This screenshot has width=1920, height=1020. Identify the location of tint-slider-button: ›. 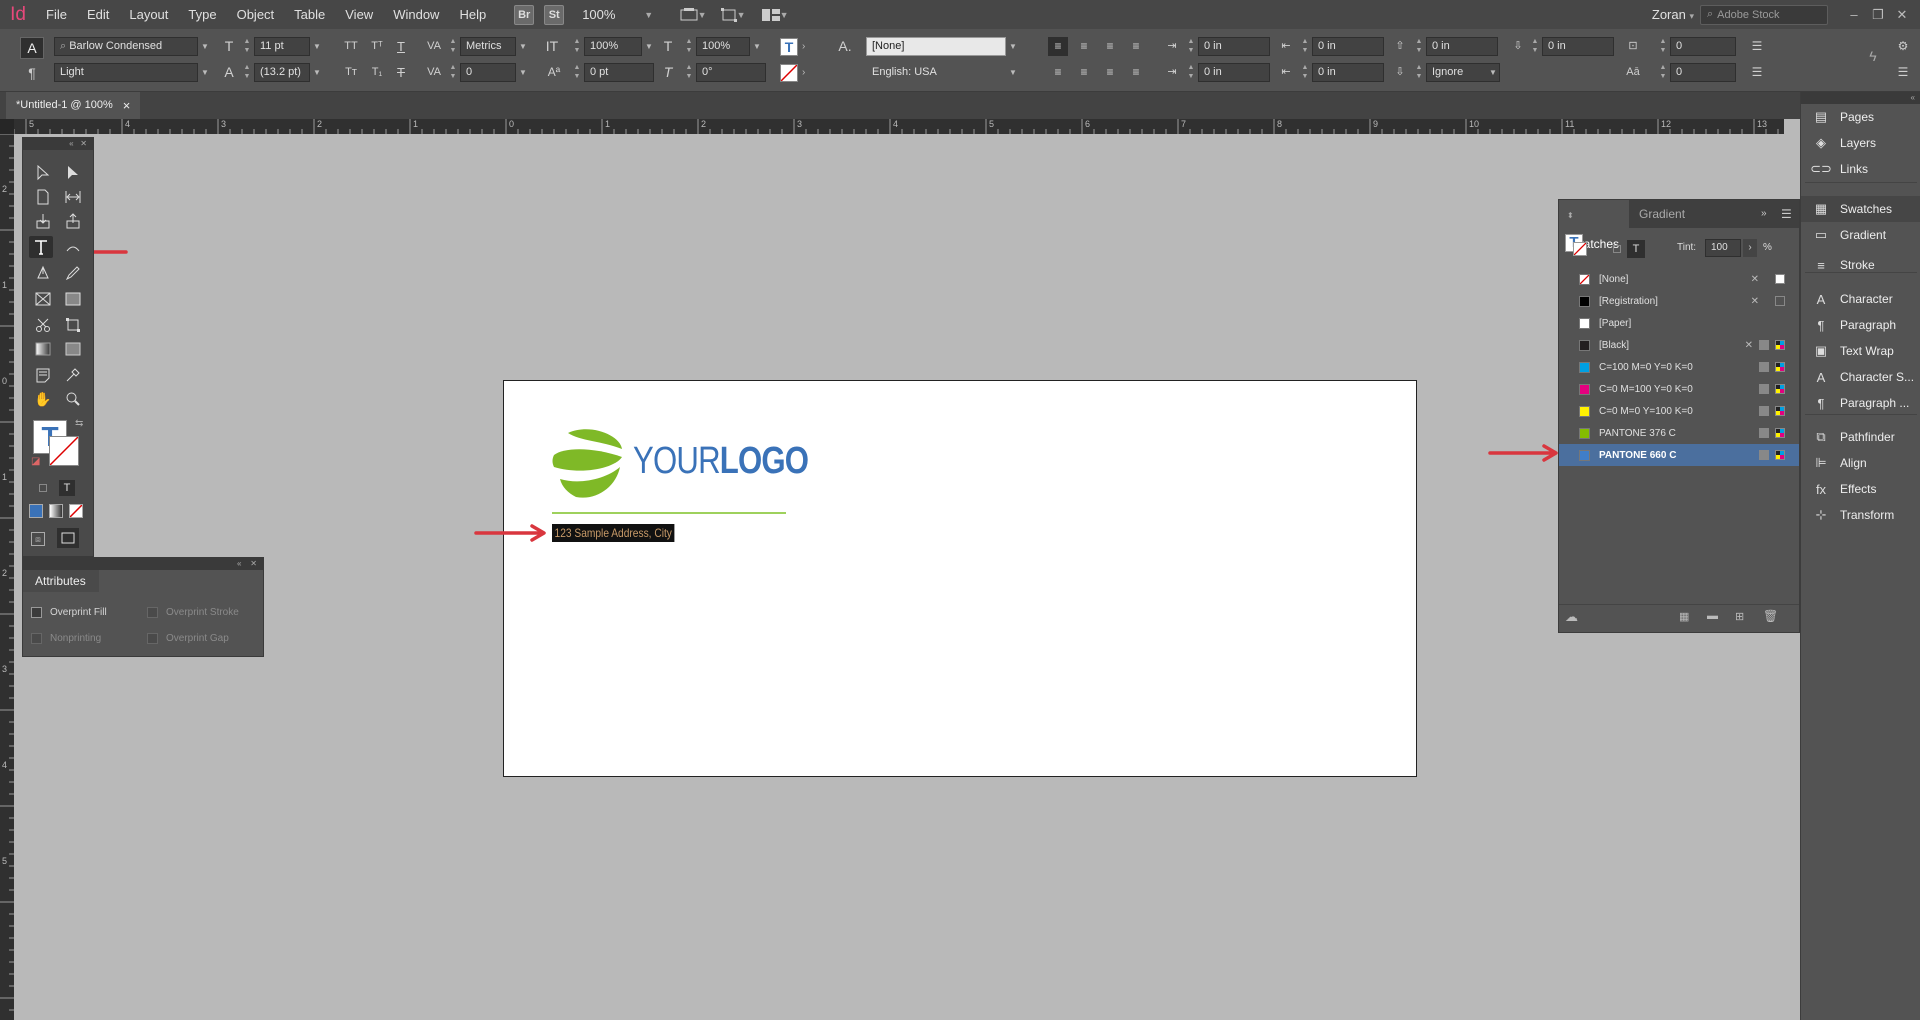
(1750, 248).